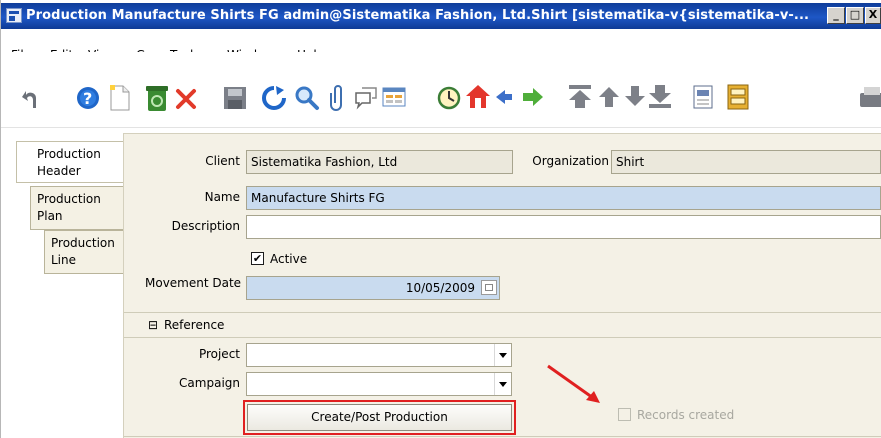 This screenshot has width=881, height=438. I want to click on maximize-button: □, so click(855, 15).